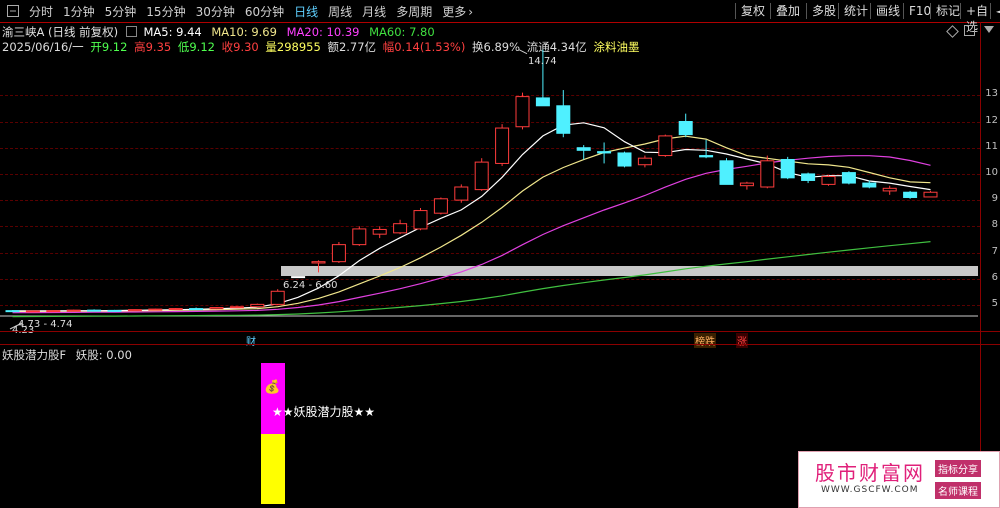 Image resolution: width=1000 pixels, height=508 pixels. What do you see at coordinates (994, 277) in the screenshot?
I see `y-tick-label: 6` at bounding box center [994, 277].